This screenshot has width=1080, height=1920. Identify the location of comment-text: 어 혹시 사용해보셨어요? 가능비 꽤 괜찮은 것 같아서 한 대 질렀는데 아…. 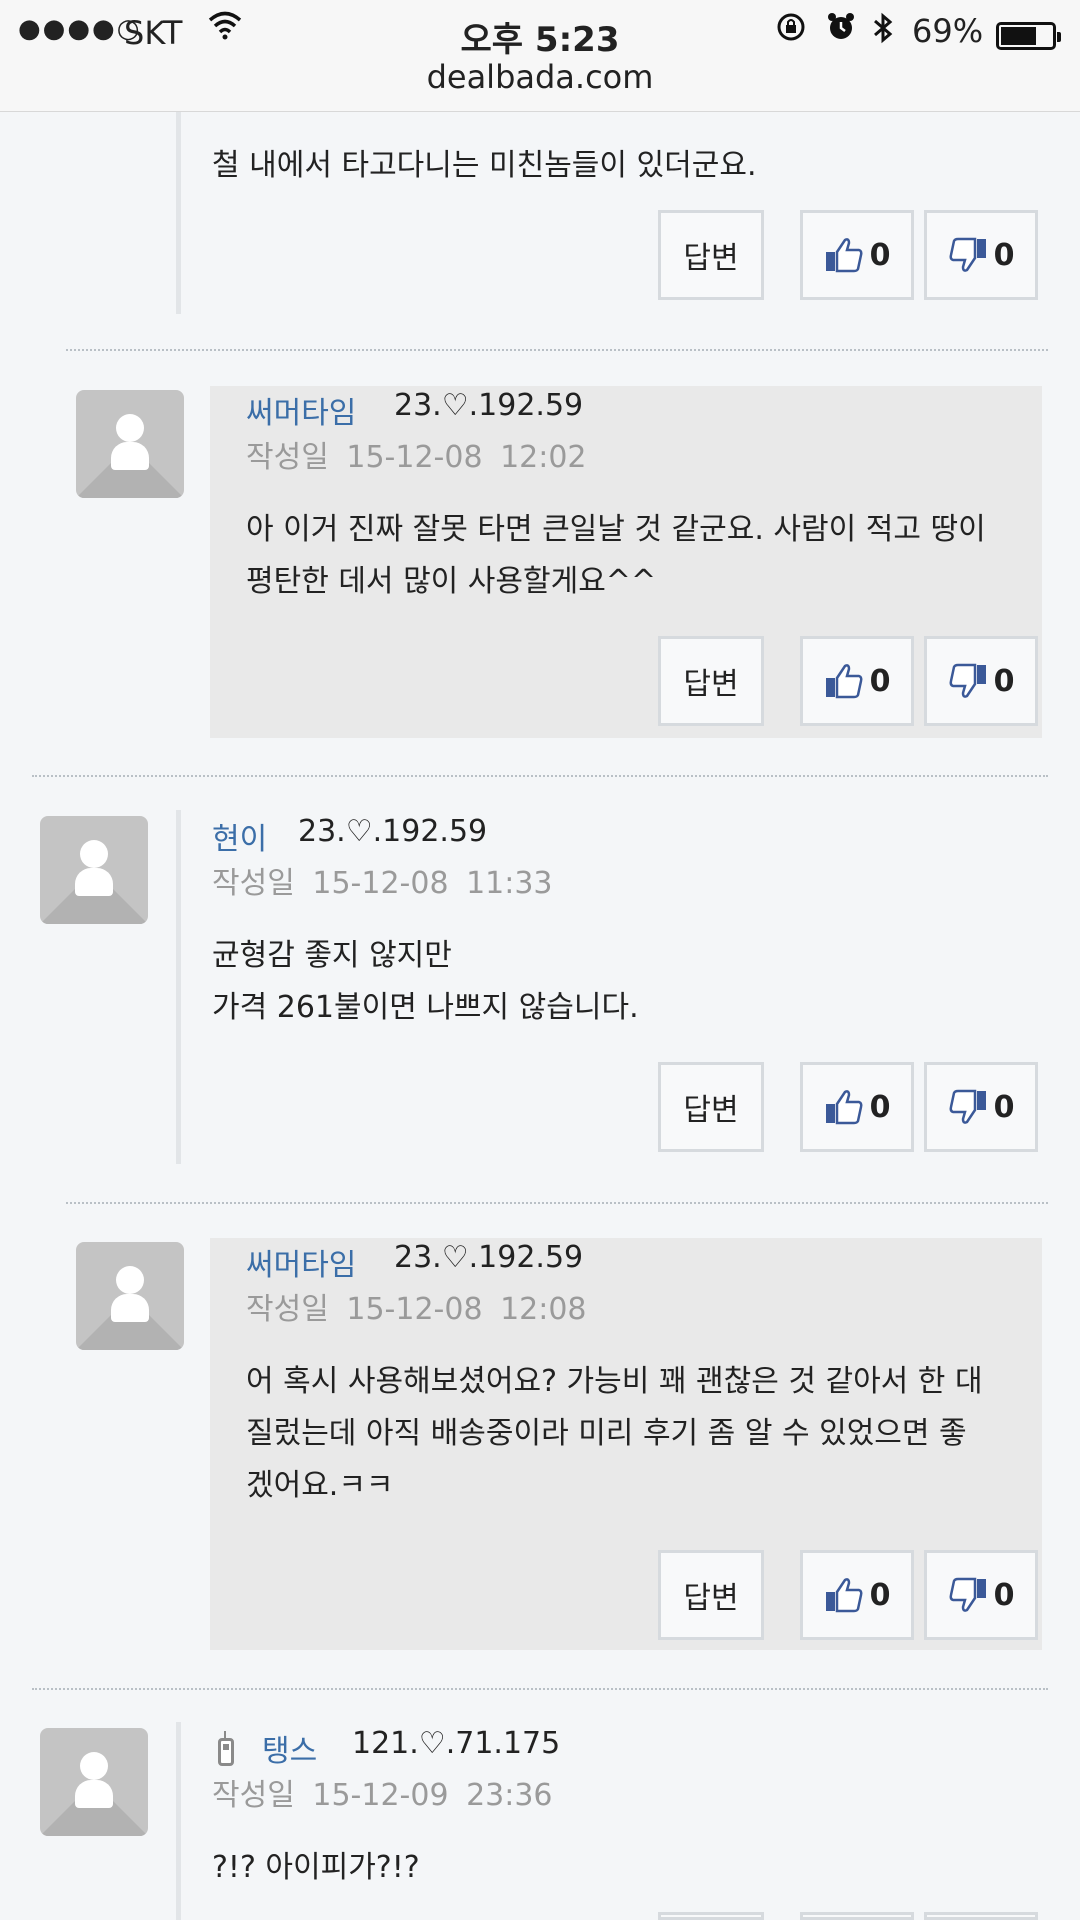
(614, 1433).